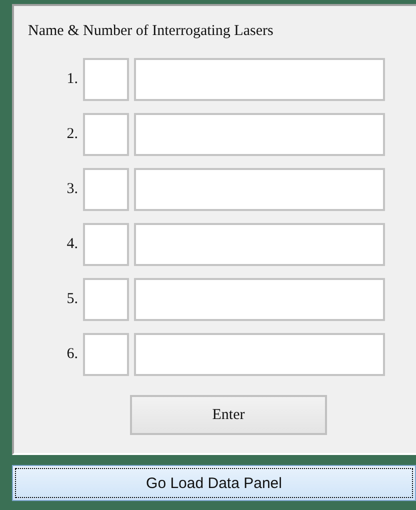 The height and width of the screenshot is (510, 416). Describe the element at coordinates (72, 299) in the screenshot. I see `row-number: 5.` at that location.